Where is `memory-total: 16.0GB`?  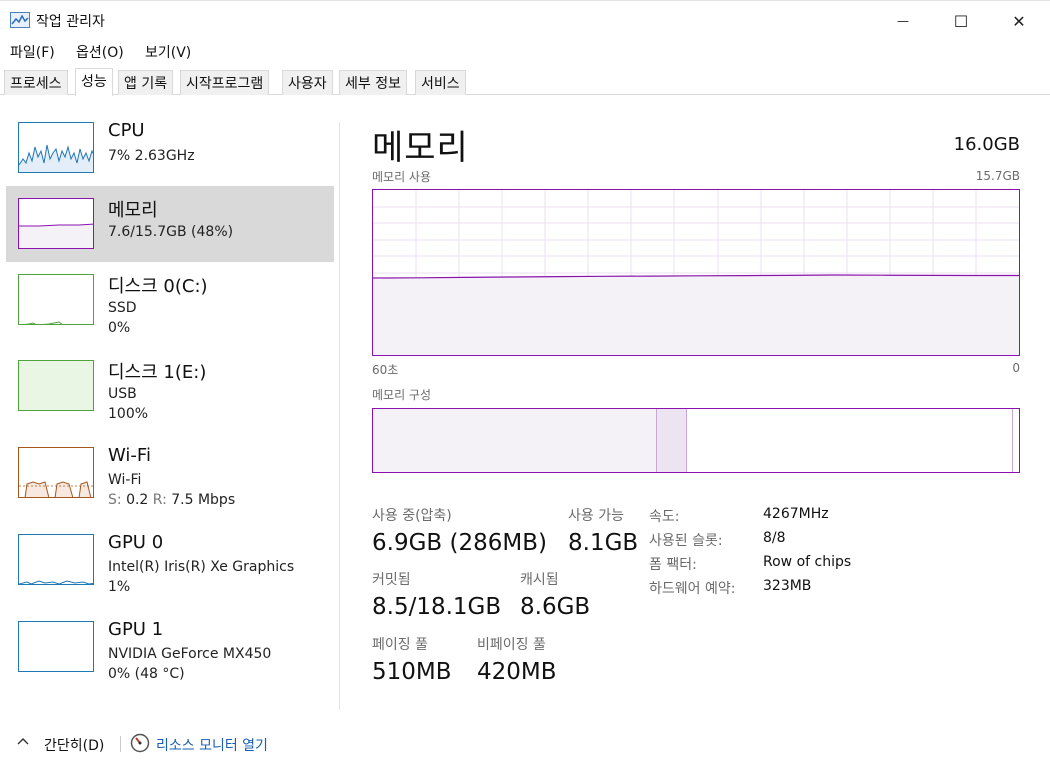 memory-total: 16.0GB is located at coordinates (986, 144).